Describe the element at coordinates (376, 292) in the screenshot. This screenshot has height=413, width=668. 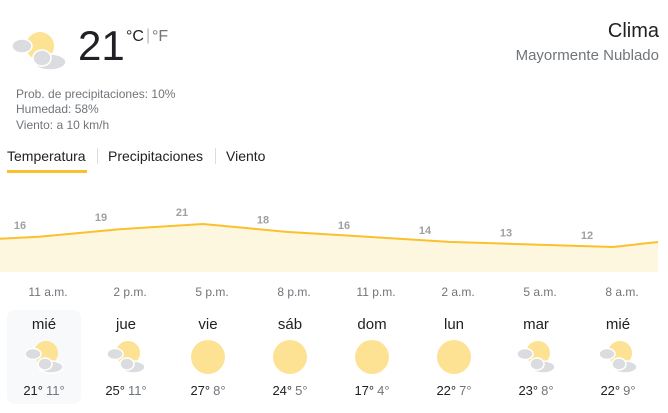
I see `time-label: 11 p.m.` at that location.